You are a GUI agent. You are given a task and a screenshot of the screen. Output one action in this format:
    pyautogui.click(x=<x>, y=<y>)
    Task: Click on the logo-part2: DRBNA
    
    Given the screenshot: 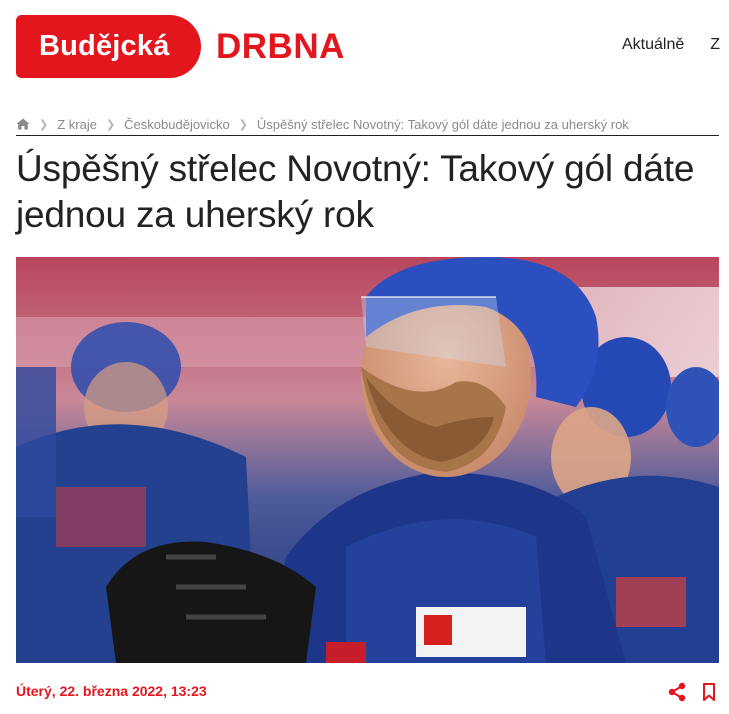 What is the action you would take?
    pyautogui.click(x=280, y=46)
    